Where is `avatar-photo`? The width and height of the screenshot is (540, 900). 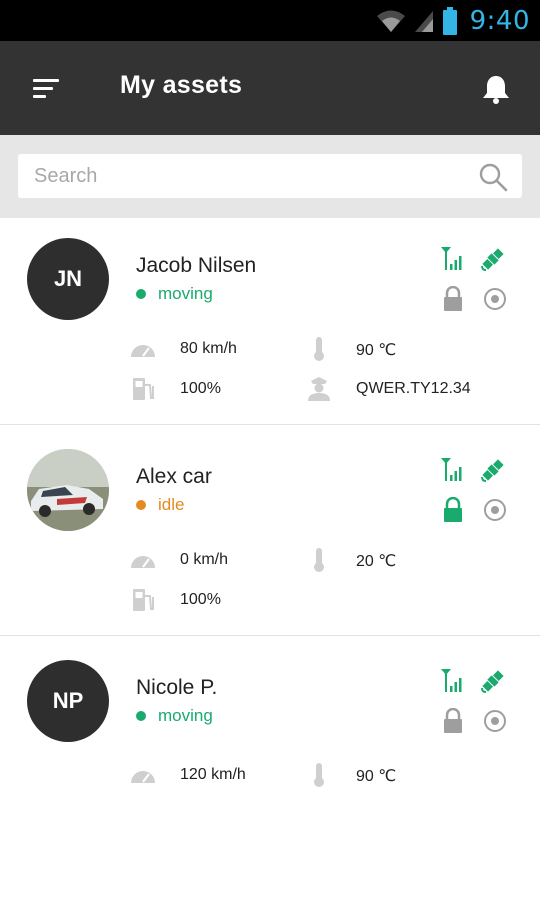
avatar-photo is located at coordinates (68, 490).